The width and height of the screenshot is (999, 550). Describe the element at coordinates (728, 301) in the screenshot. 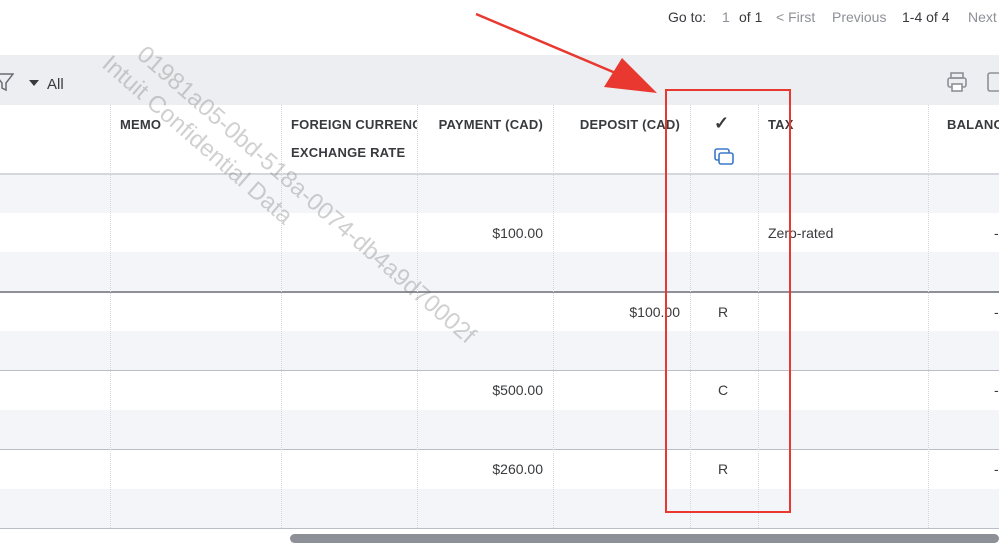

I see `annotation-highlight-box` at that location.